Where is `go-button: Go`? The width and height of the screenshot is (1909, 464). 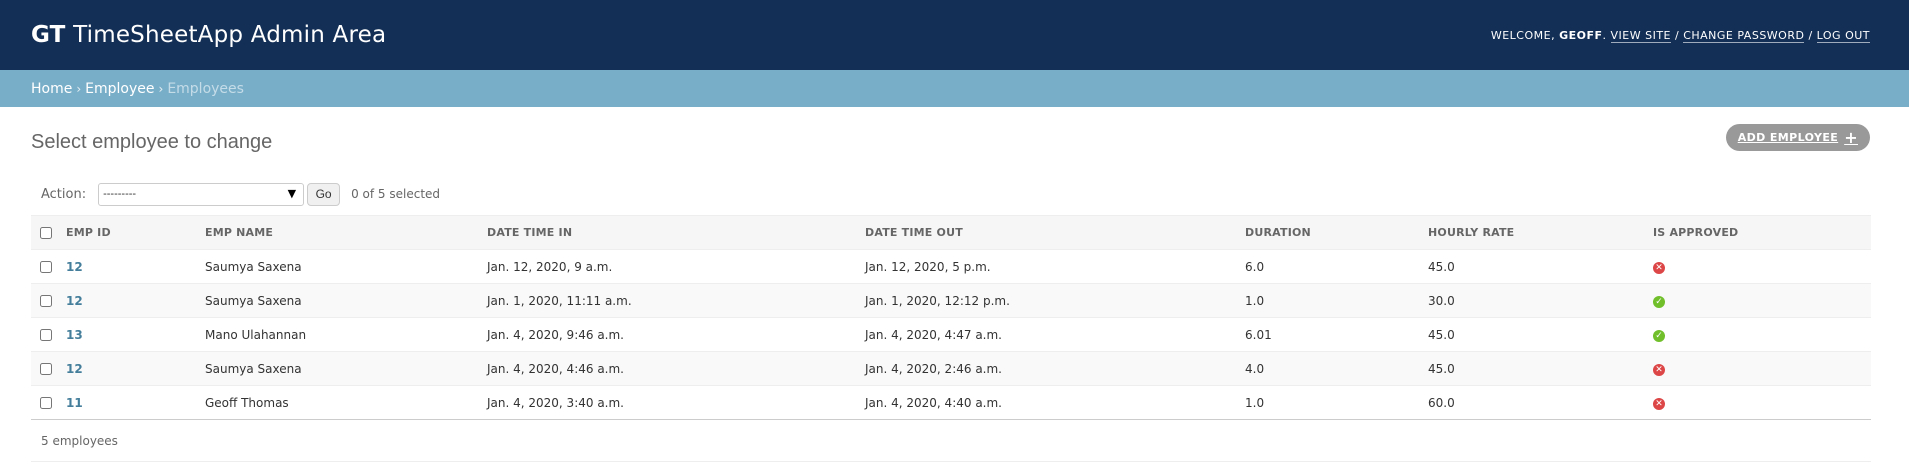 go-button: Go is located at coordinates (324, 194).